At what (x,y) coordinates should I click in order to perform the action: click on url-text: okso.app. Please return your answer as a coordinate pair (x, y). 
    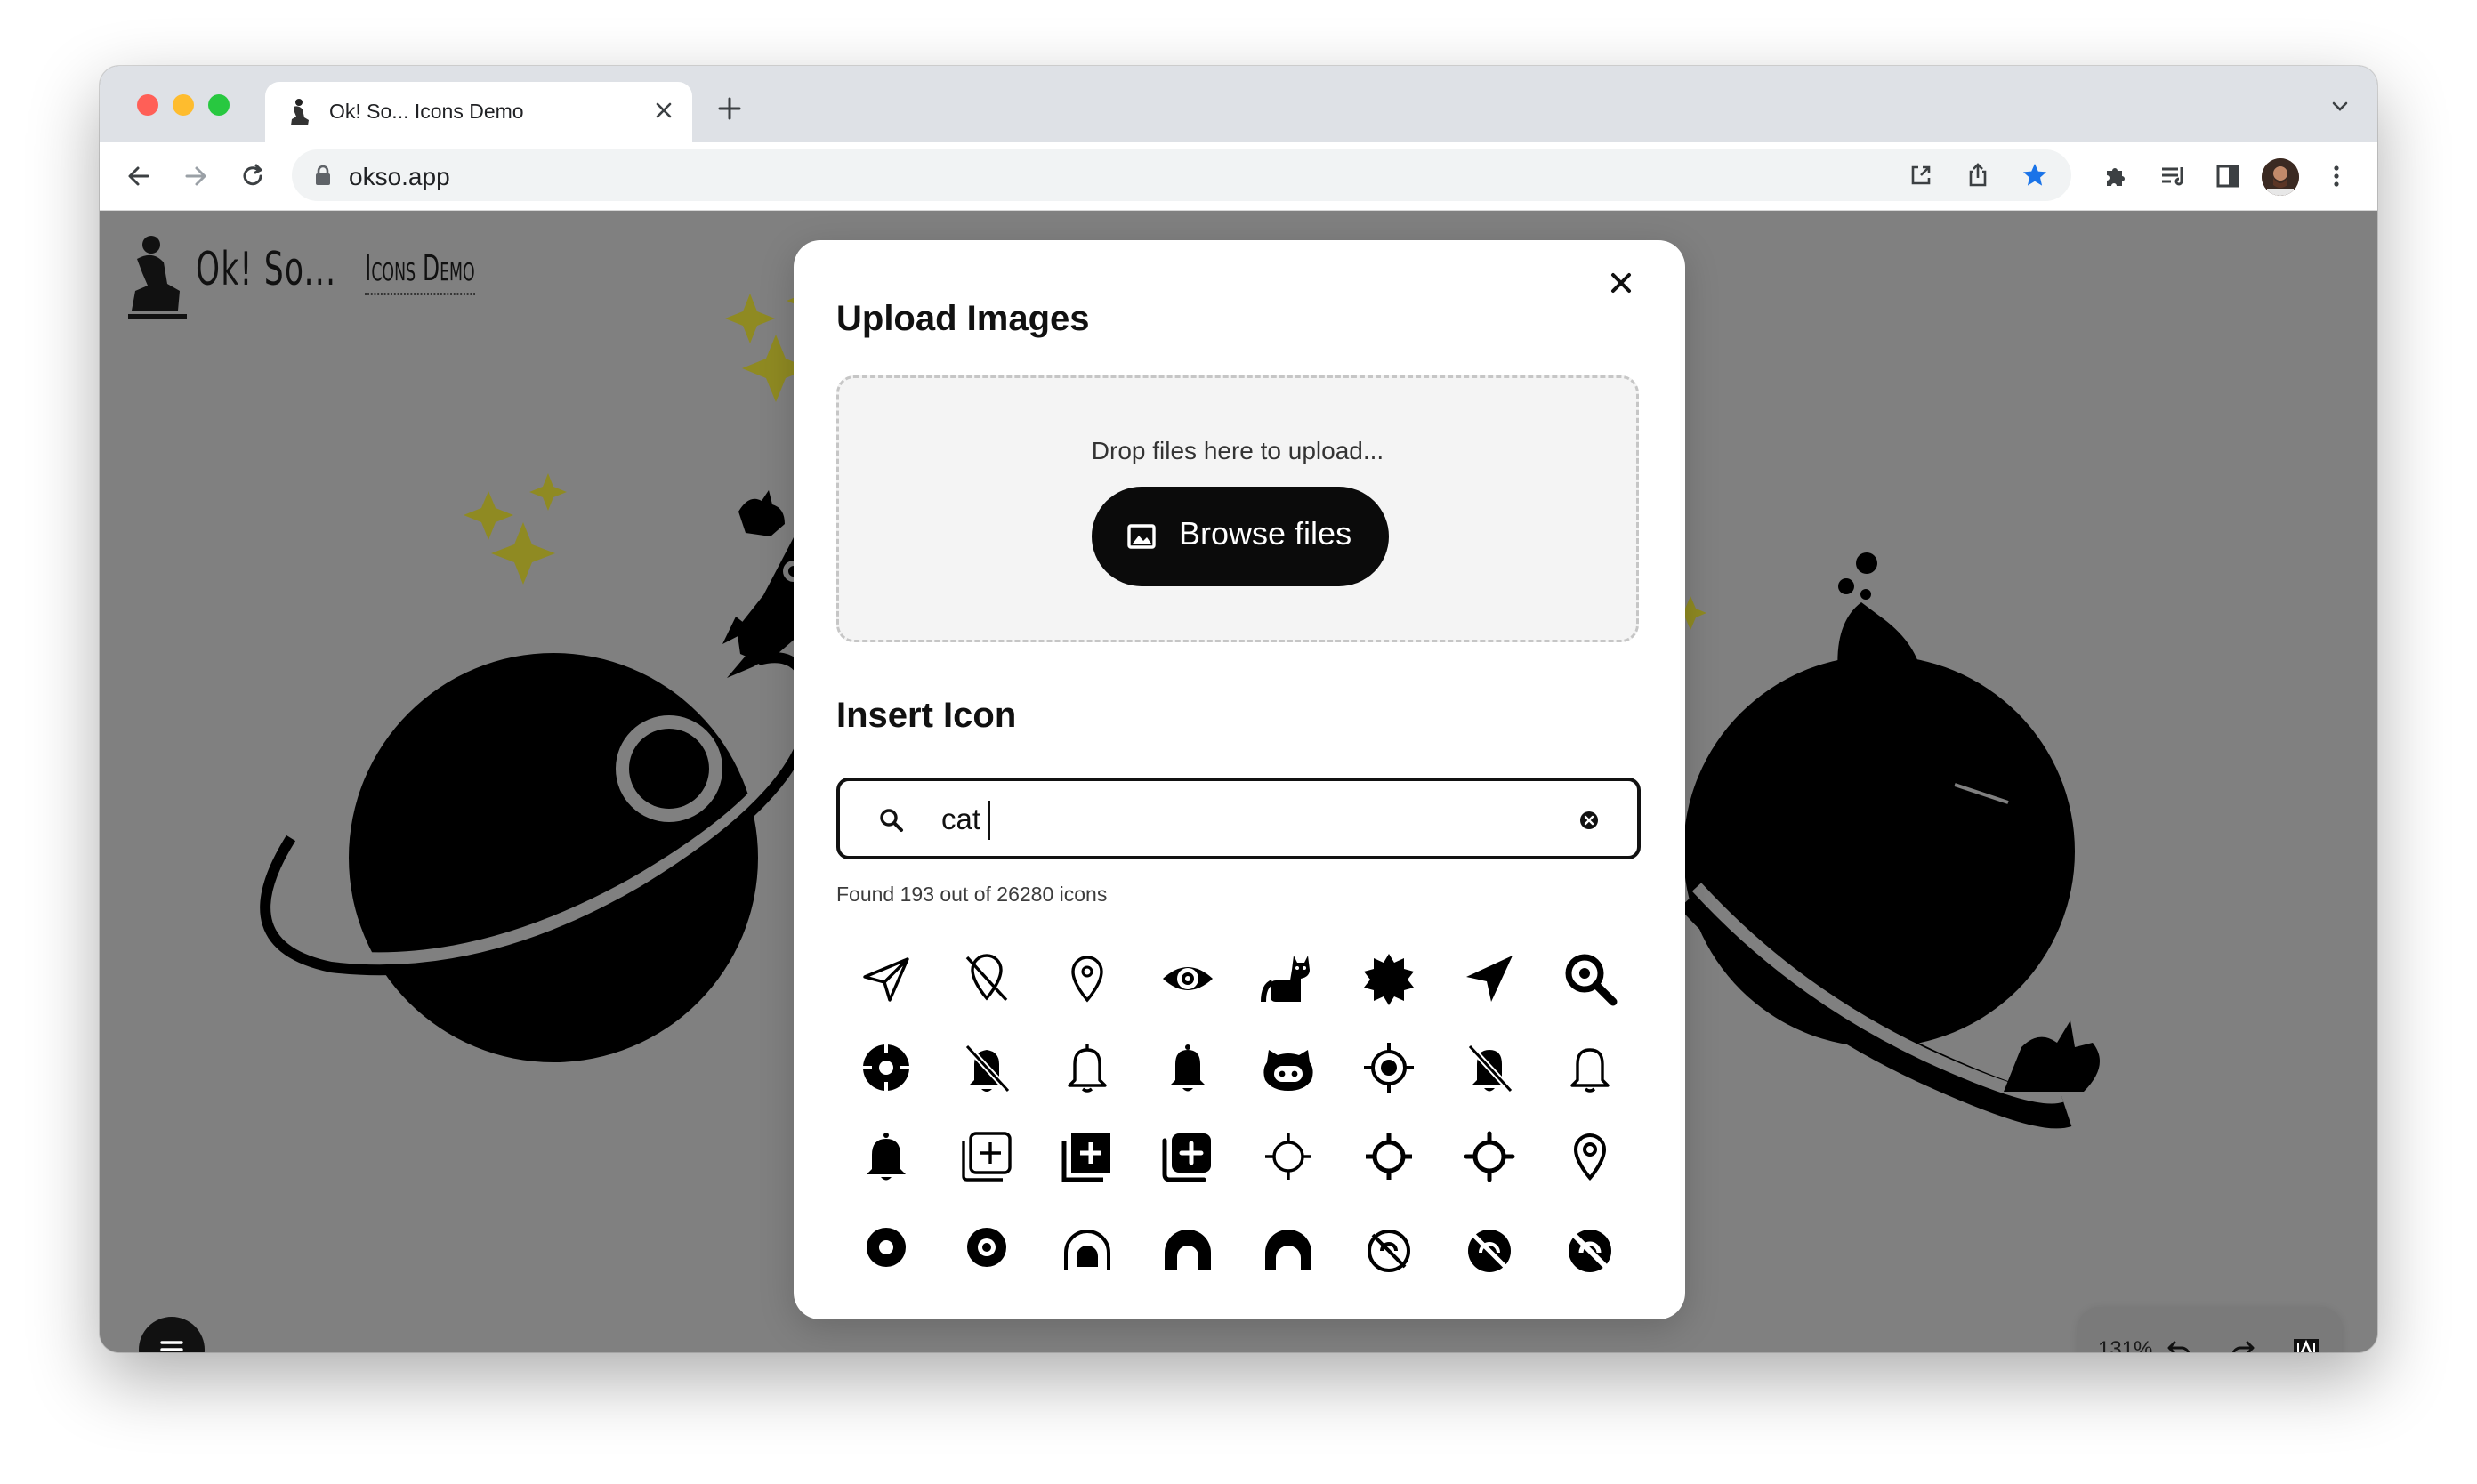
    Looking at the image, I should click on (399, 177).